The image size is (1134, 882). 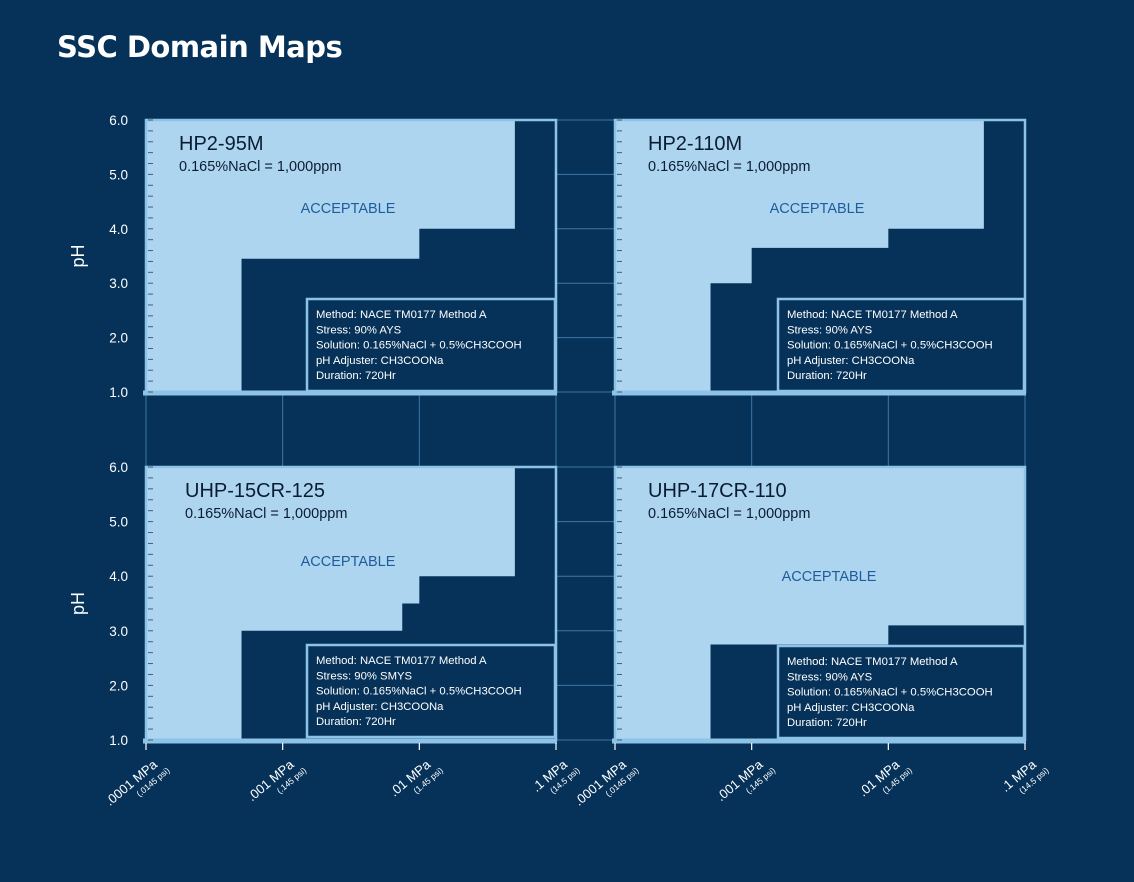 I want to click on chart-title: UHP-15CR-125, so click(x=255, y=491).